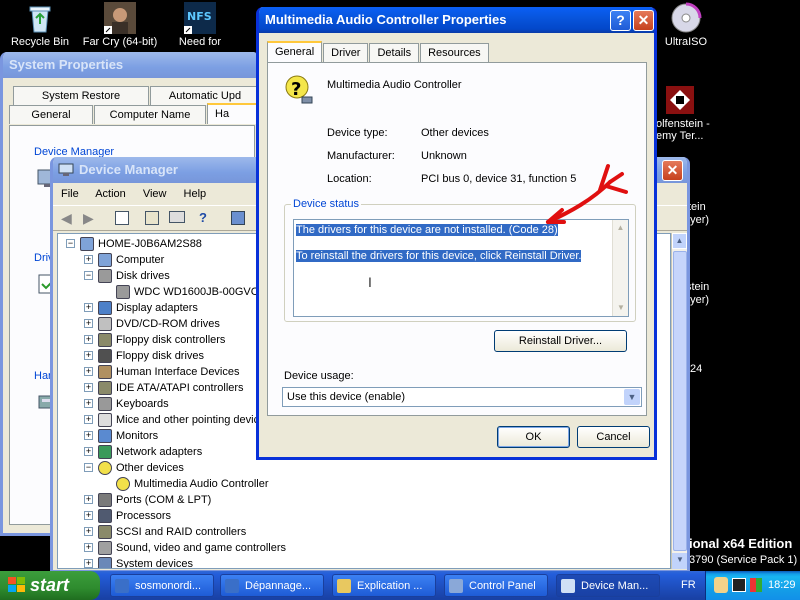 The width and height of the screenshot is (800, 600). Describe the element at coordinates (200, 25) in the screenshot. I see `desktop-icon-need-for-speed: NFS Need for` at that location.